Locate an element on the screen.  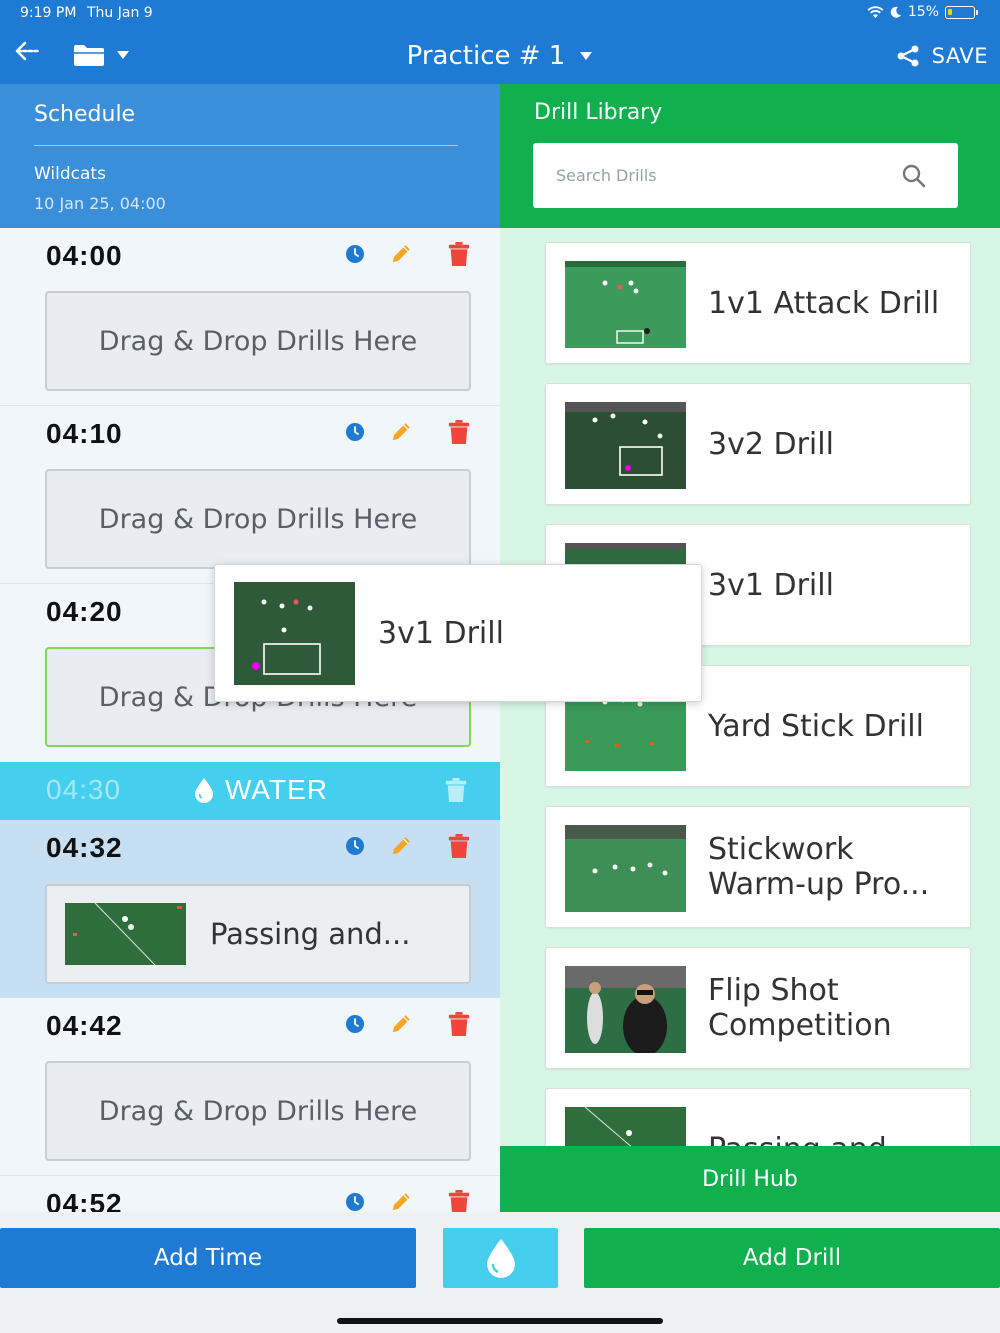
add-water-break-button is located at coordinates (500, 1258).